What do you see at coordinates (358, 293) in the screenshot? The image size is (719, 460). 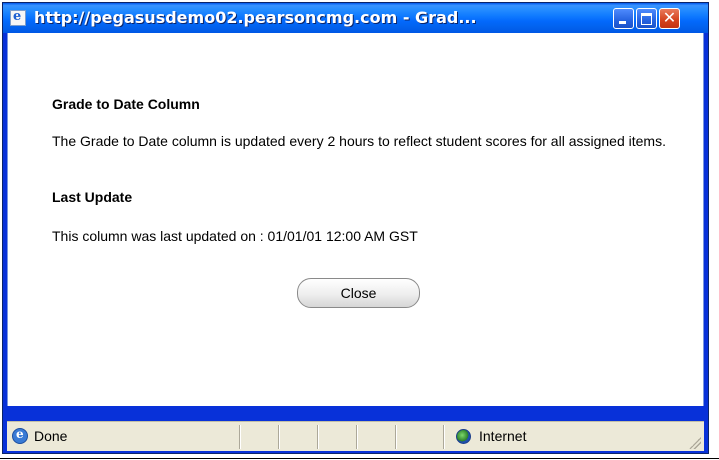 I see `close-button: Close` at bounding box center [358, 293].